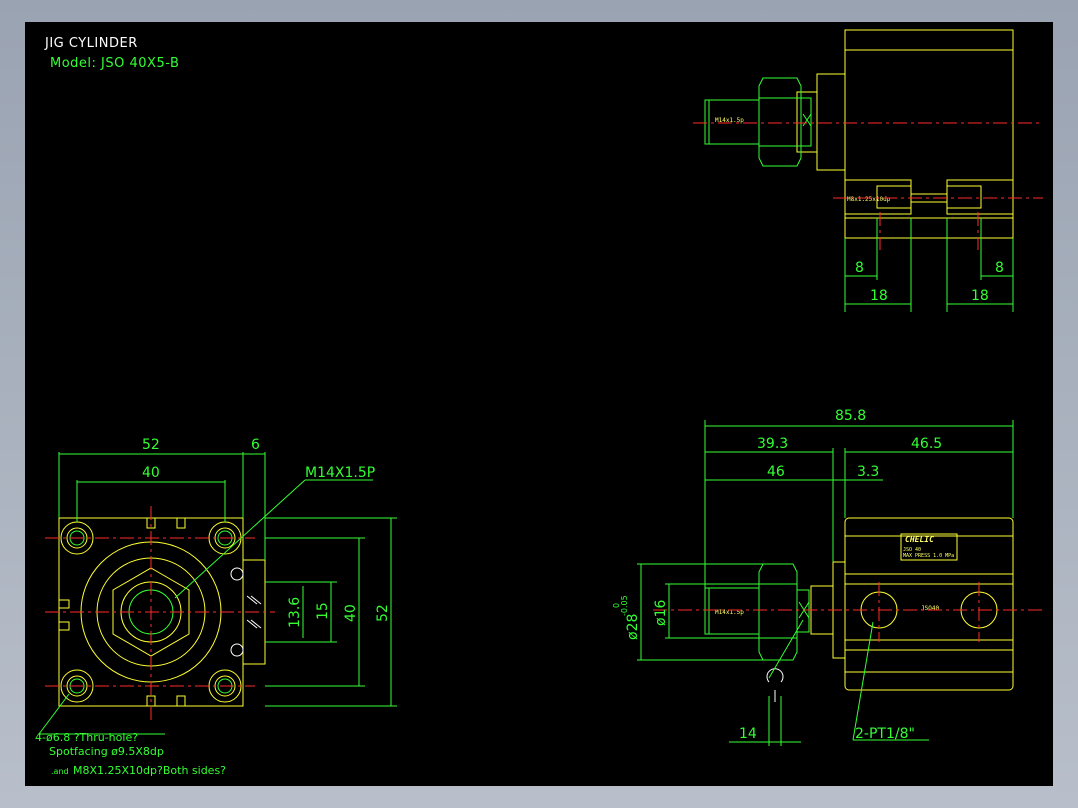 This screenshot has width=1078, height=808. What do you see at coordinates (340, 473) in the screenshot?
I see `front-thread-label: M14X1.5P` at bounding box center [340, 473].